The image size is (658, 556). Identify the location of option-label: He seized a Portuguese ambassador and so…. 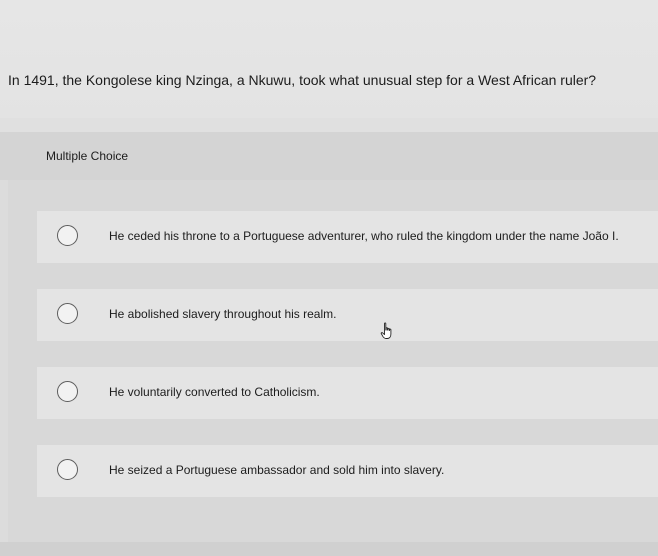
(277, 470).